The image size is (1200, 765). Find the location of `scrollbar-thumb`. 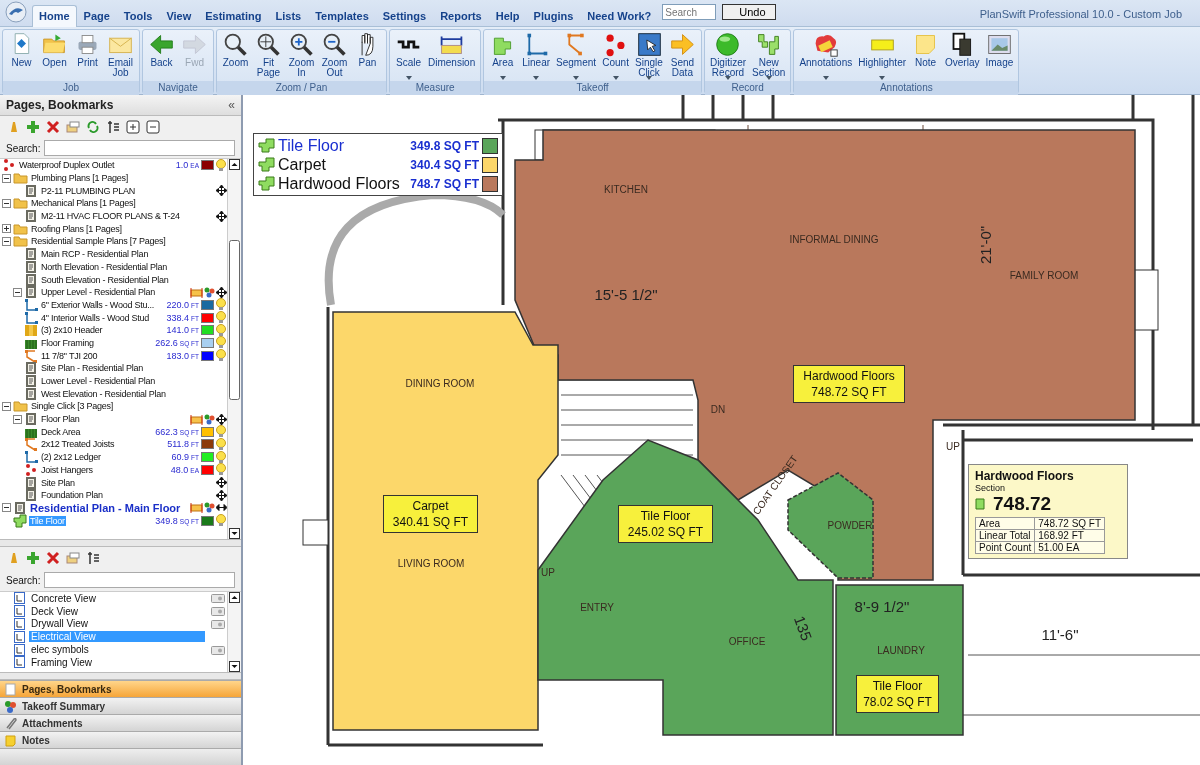

scrollbar-thumb is located at coordinates (234, 320).